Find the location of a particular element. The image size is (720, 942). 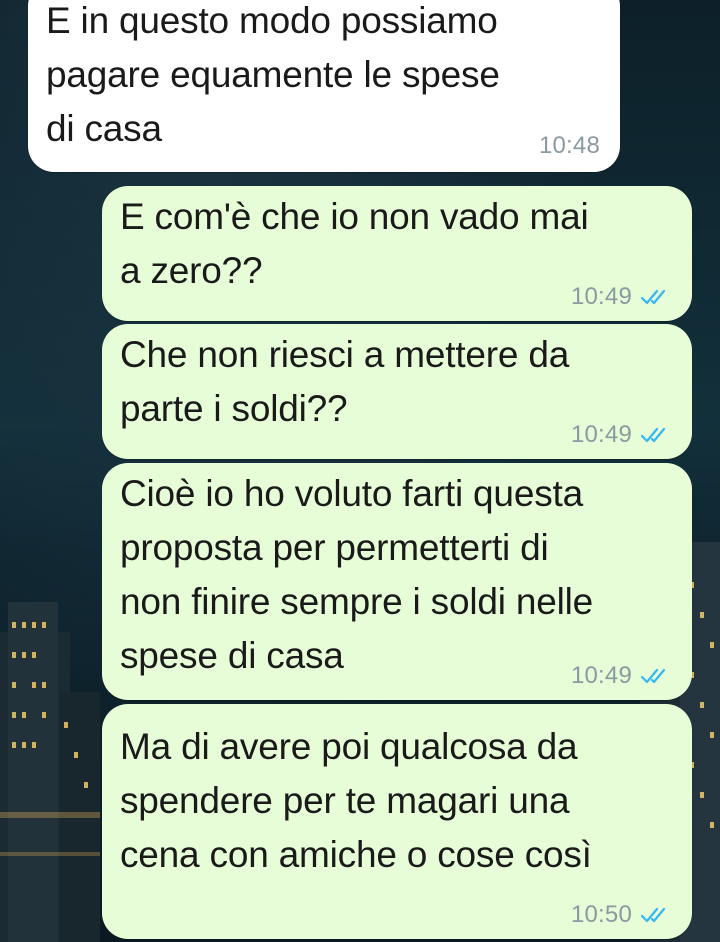

message-timestamp: 10:48 is located at coordinates (569, 145).